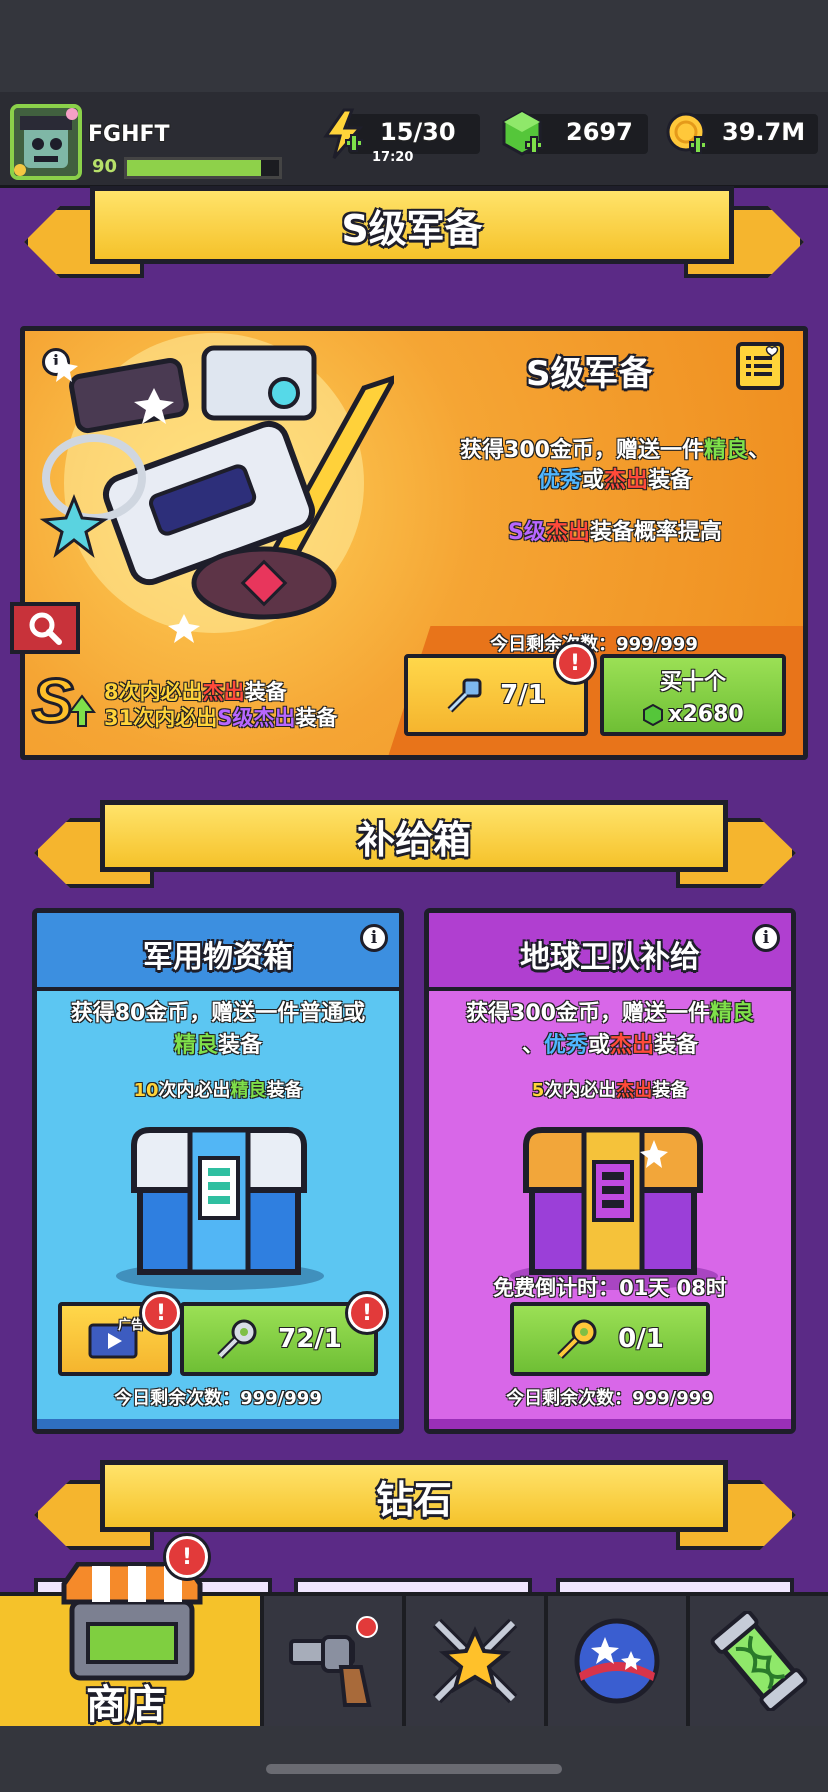 The image size is (828, 1792). I want to click on search-button, so click(45, 628).